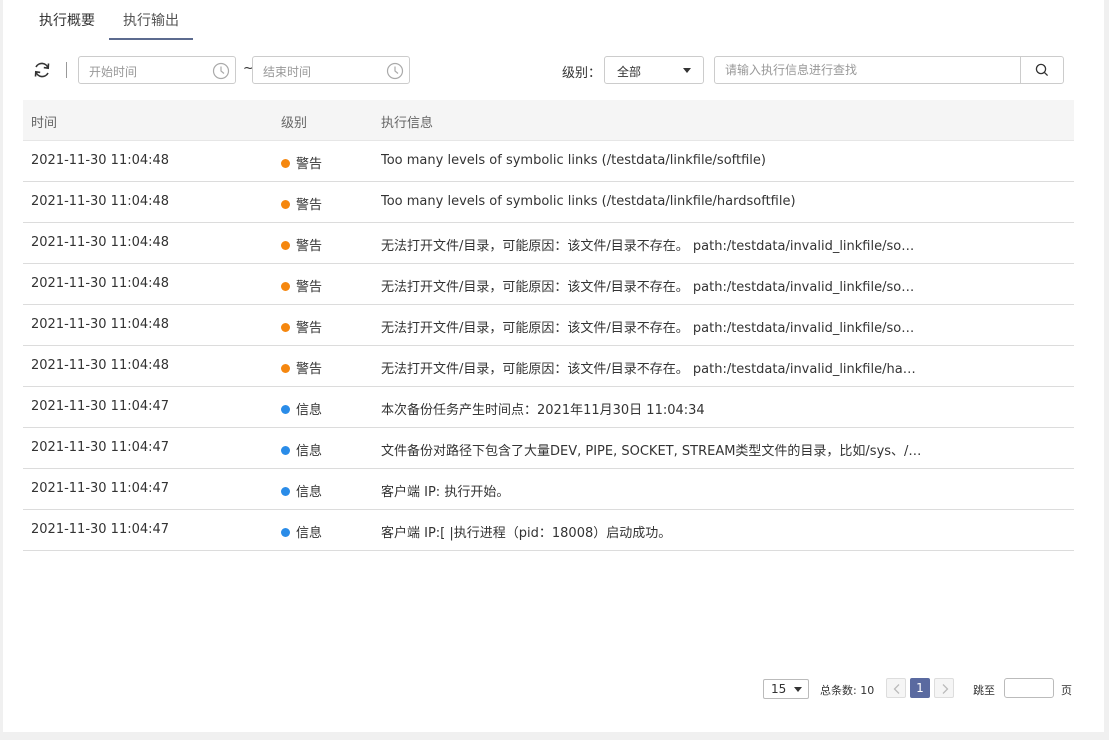  I want to click on jump-to-page-input, so click(1029, 688).